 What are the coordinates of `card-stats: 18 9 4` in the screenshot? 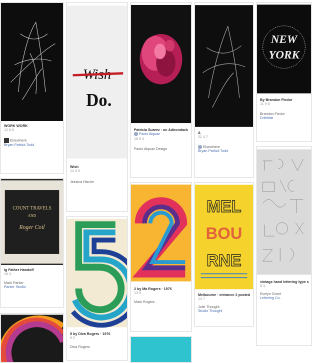 It's located at (139, 138).